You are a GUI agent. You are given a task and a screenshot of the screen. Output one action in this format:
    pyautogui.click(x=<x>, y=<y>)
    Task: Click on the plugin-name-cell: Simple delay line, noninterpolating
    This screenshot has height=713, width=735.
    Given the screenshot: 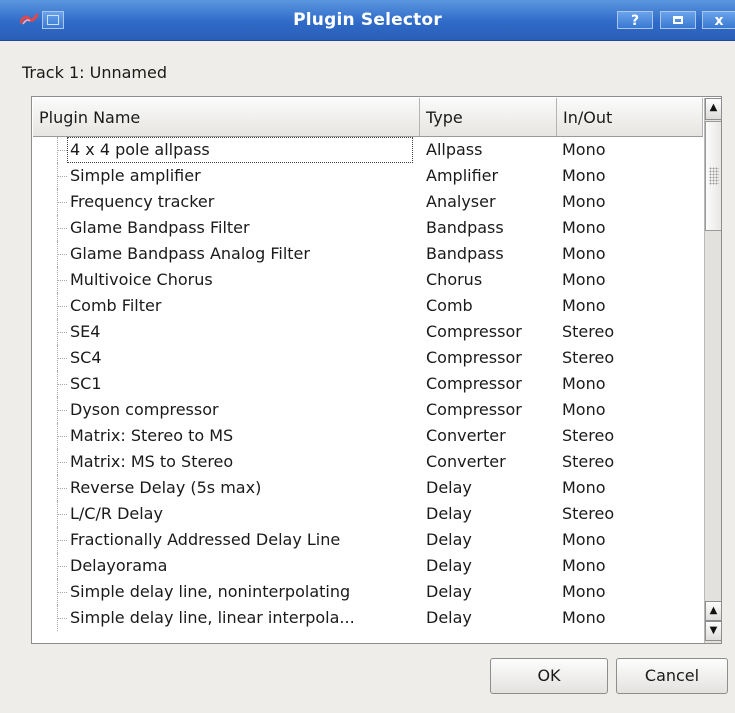 What is the action you would take?
    pyautogui.click(x=210, y=591)
    